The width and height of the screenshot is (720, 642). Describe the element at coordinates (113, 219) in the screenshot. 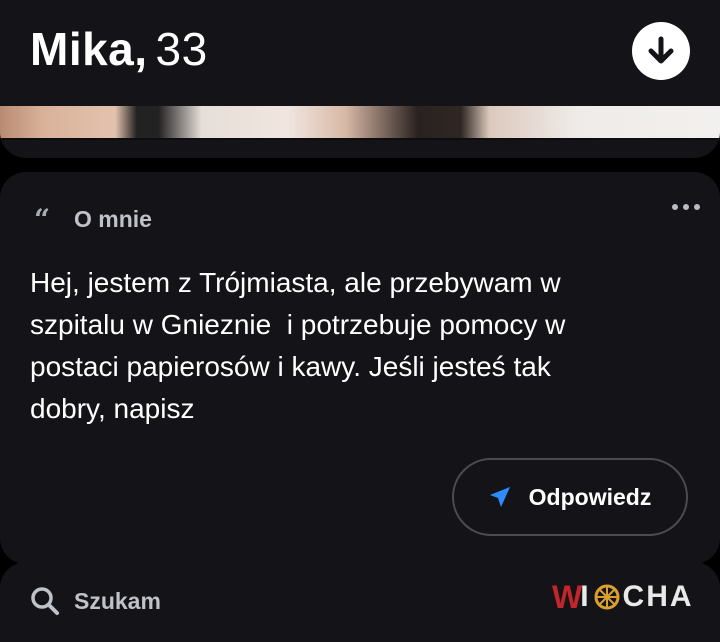

I see `about-section-title: O mnie` at that location.